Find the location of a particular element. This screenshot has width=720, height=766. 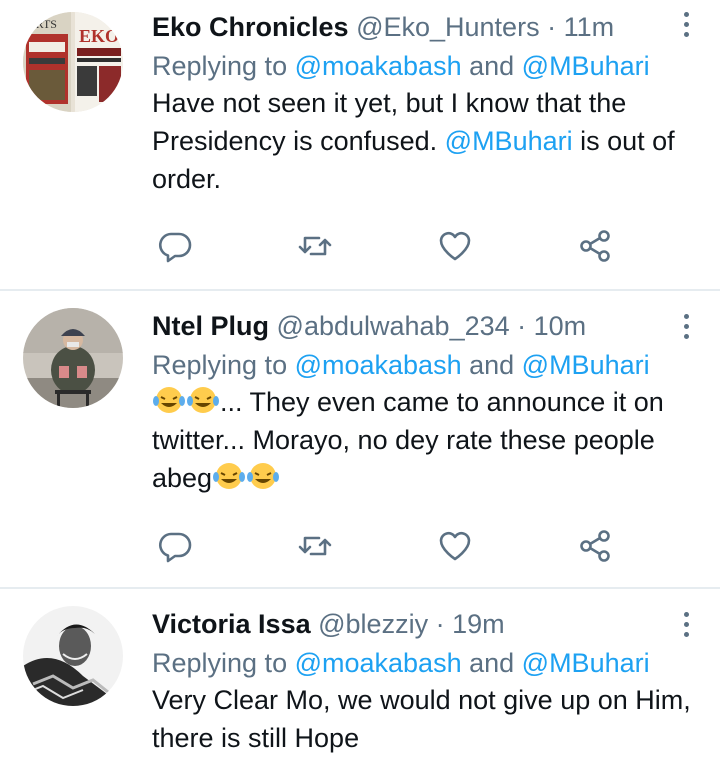

tweet-header: Victoria Issa @blezziy · 19m is located at coordinates (426, 624).